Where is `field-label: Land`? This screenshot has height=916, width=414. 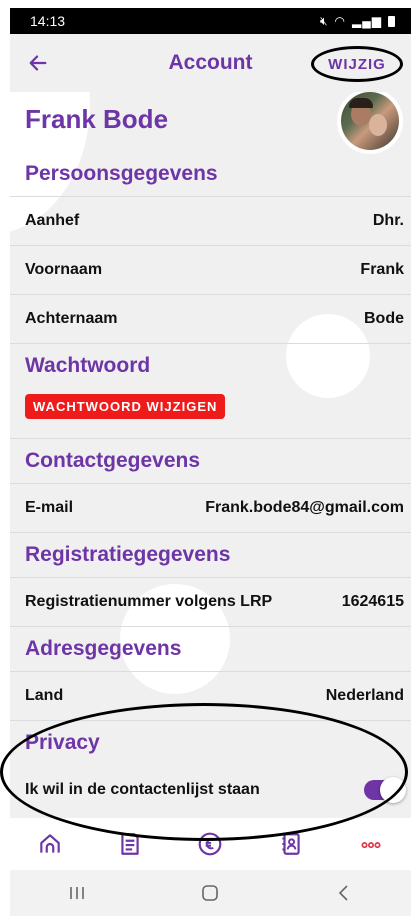
field-label: Land is located at coordinates (44, 695).